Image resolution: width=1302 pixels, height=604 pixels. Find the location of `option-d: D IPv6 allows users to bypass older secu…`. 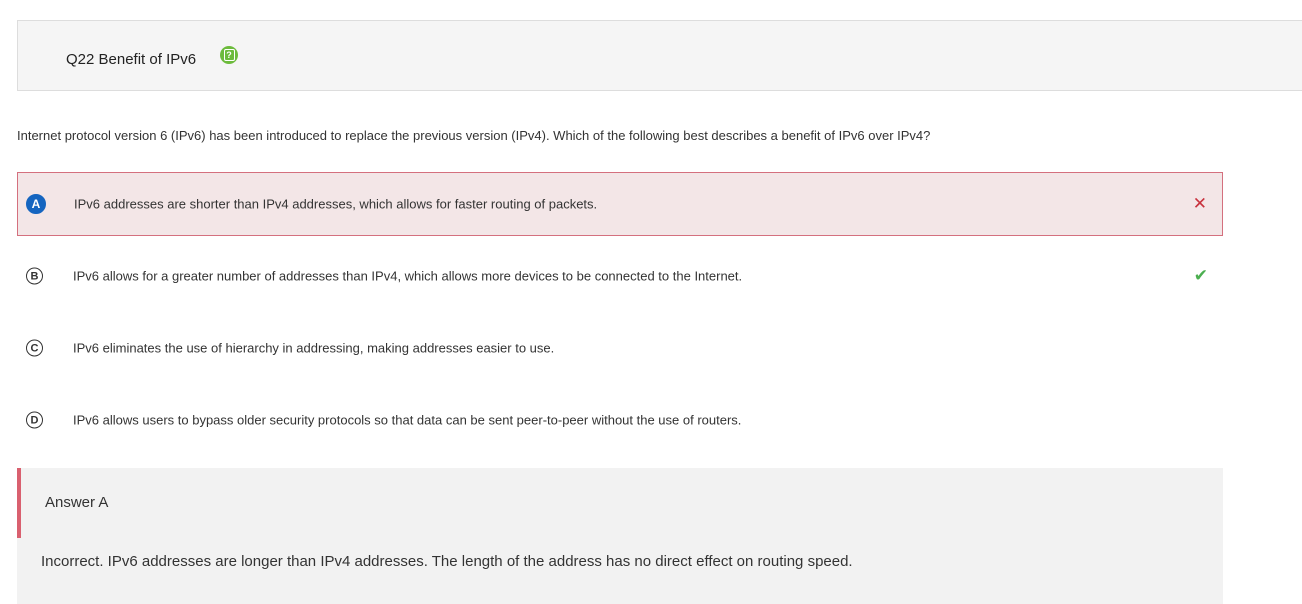

option-d: D IPv6 allows users to bypass older secu… is located at coordinates (620, 420).